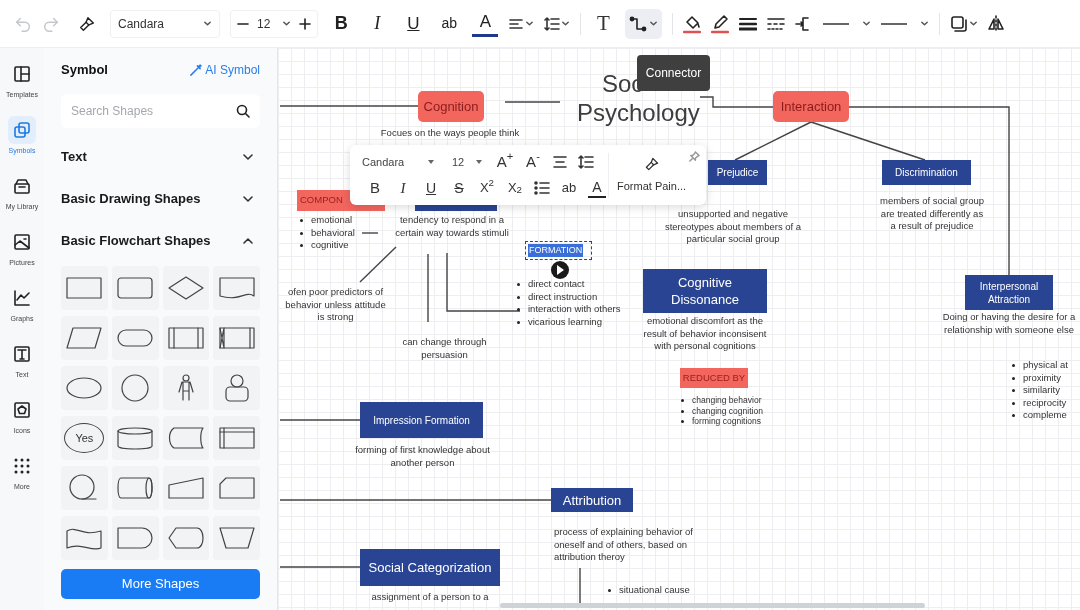 Image resolution: width=1080 pixels, height=610 pixels. I want to click on list-item-text: proximity, so click(1042, 377).